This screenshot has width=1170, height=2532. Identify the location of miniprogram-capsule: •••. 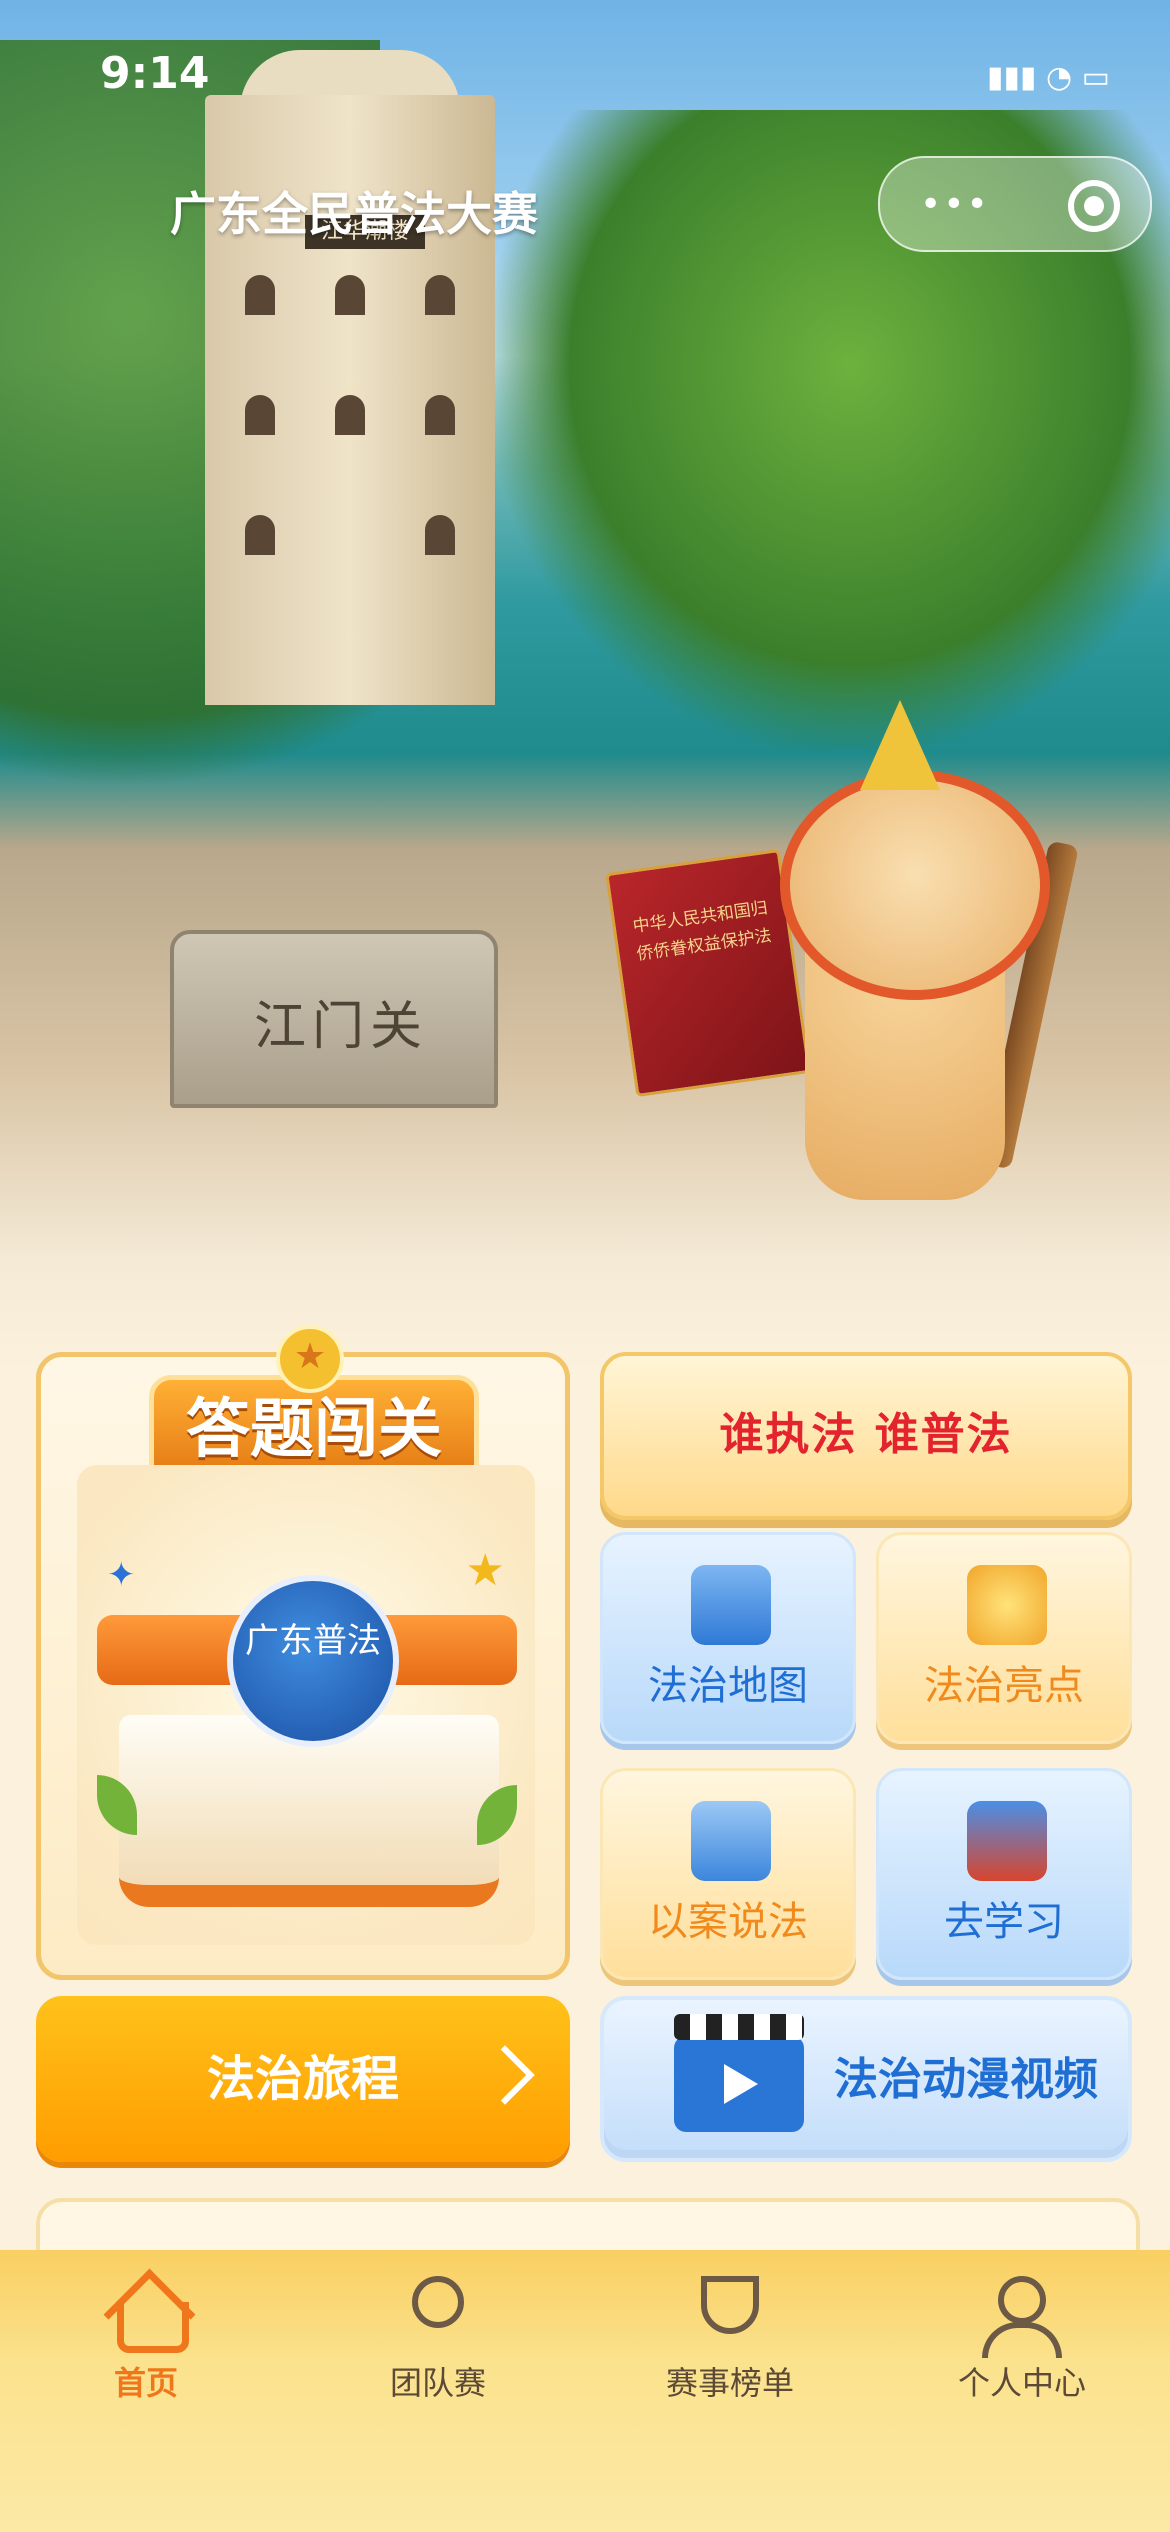
(1015, 204).